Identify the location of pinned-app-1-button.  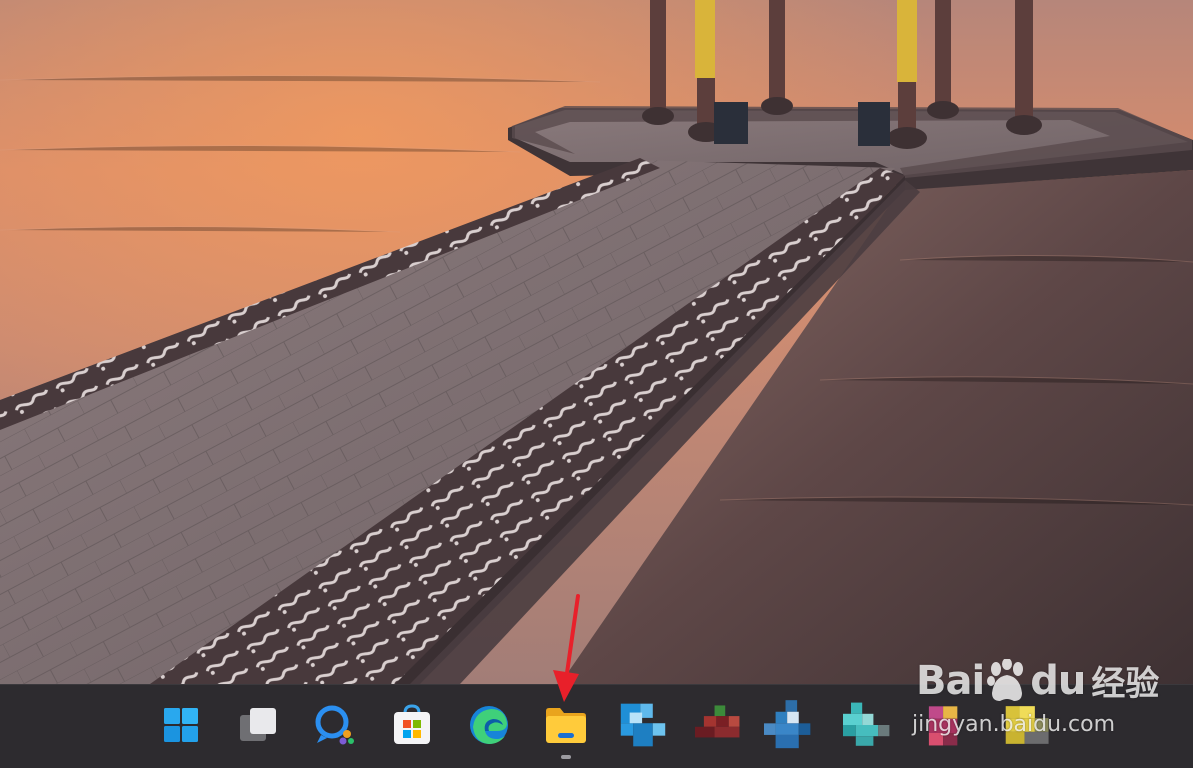
(643, 725).